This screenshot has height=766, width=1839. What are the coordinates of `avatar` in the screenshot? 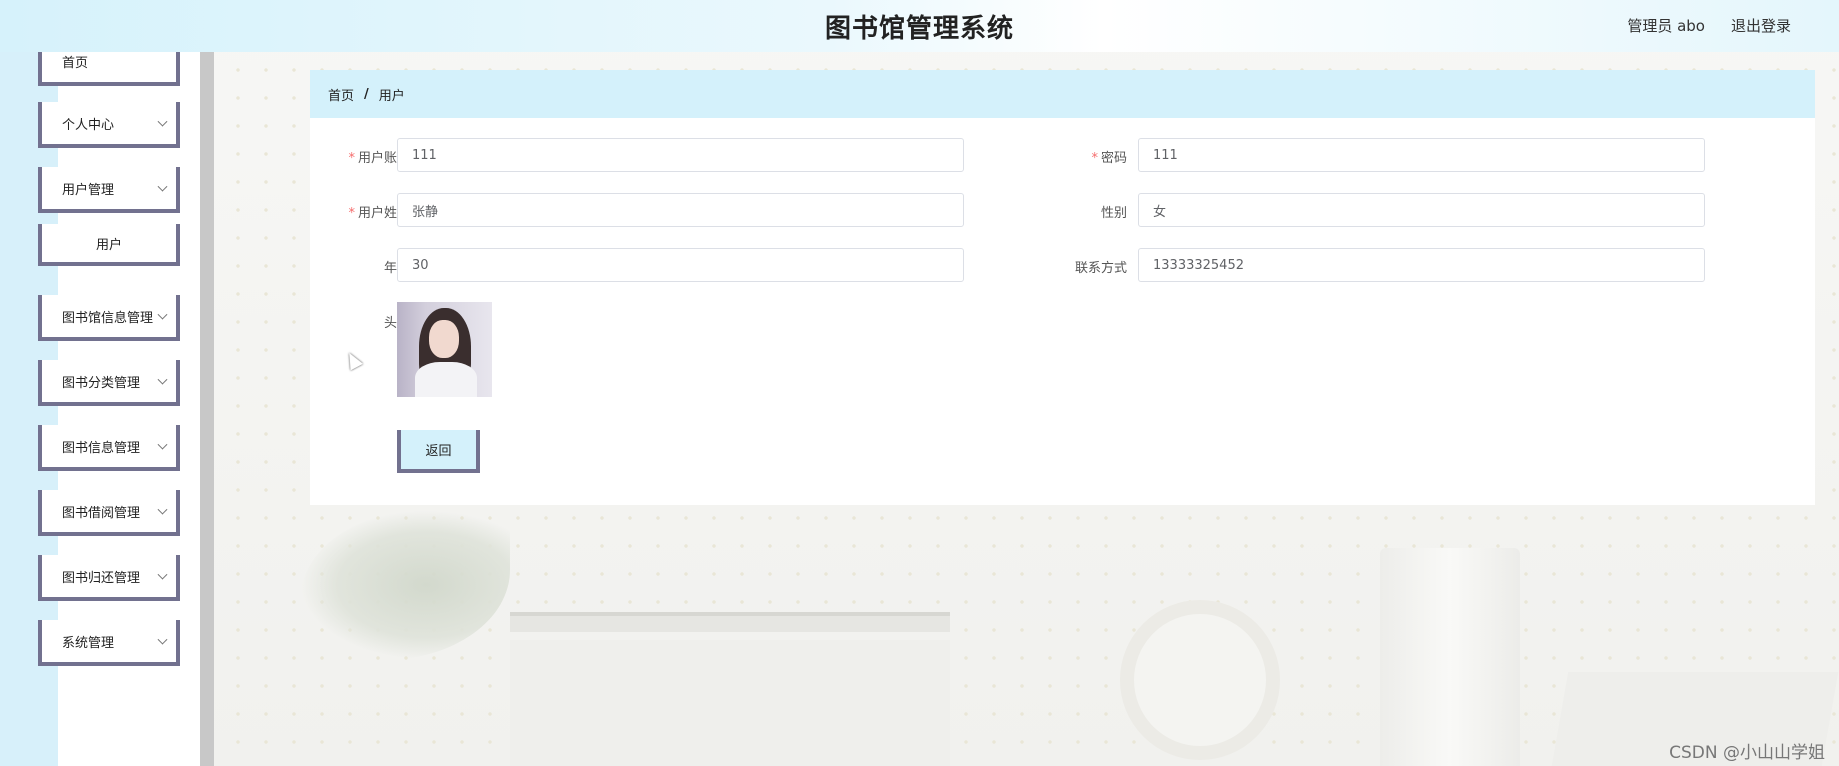 It's located at (444, 349).